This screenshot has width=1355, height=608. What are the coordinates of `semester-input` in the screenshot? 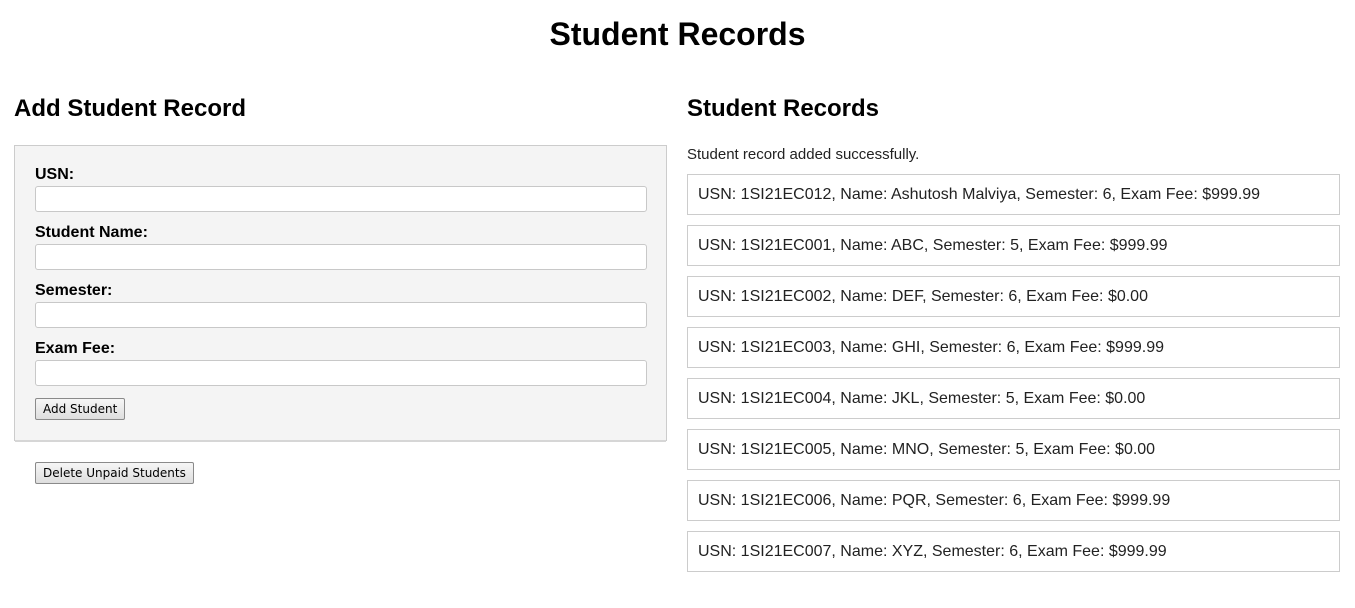 It's located at (341, 315).